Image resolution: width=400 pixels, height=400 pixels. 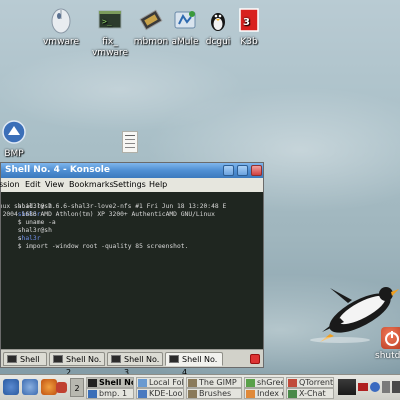 I want to click on keyboard-flag-icon, so click(x=363, y=387).